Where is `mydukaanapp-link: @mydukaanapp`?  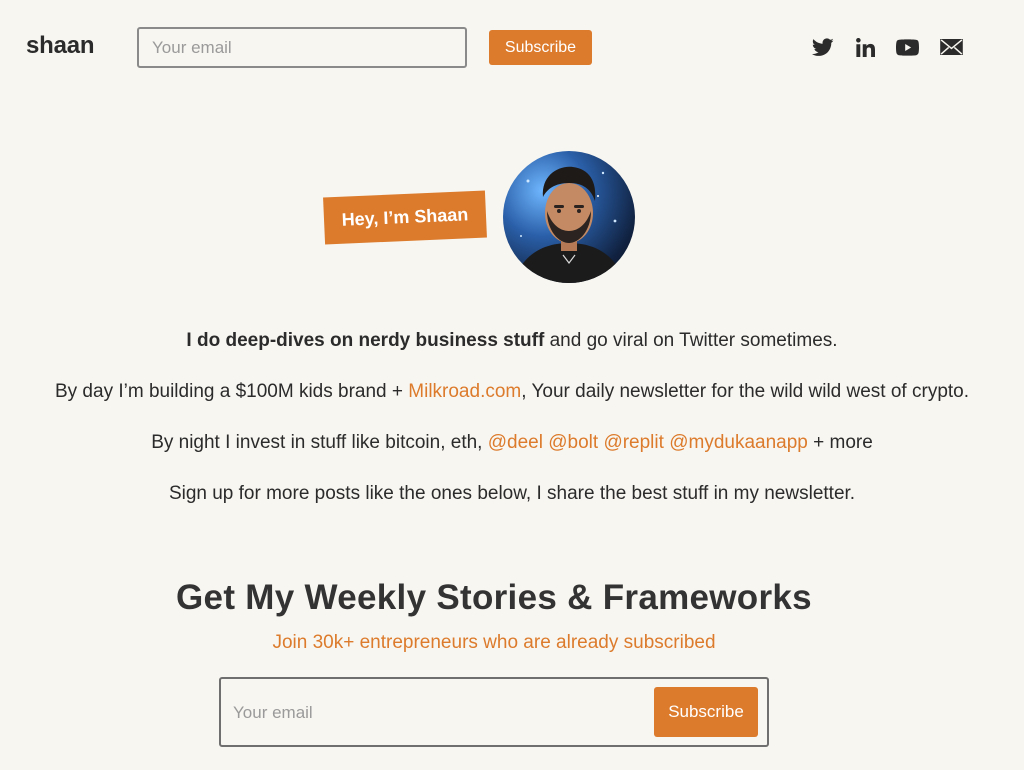 mydukaanapp-link: @mydukaanapp is located at coordinates (738, 442).